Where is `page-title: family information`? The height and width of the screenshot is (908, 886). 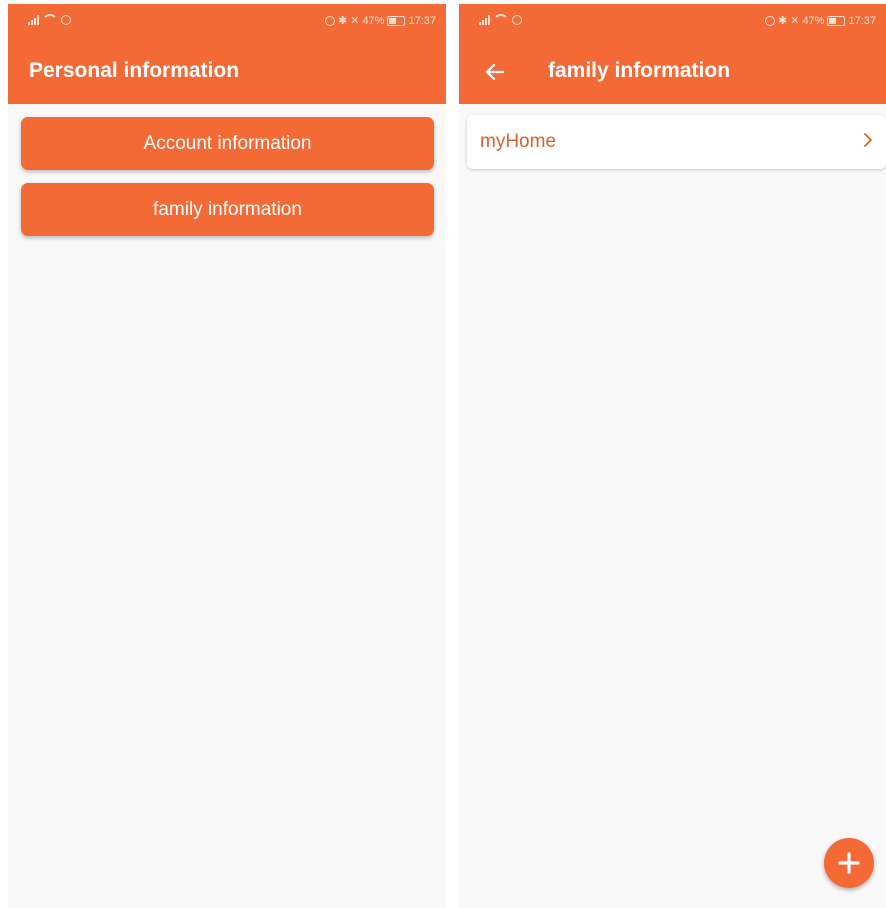
page-title: family information is located at coordinates (639, 70).